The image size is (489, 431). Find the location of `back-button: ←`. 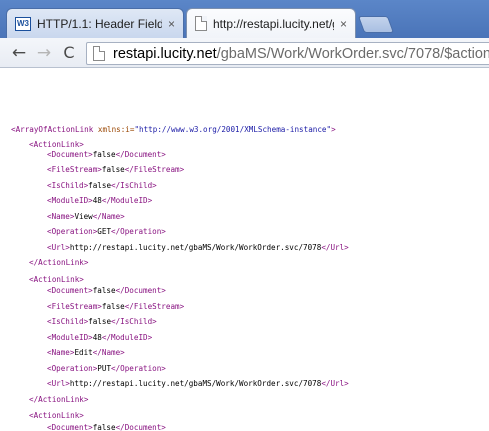

back-button: ← is located at coordinates (19, 53).